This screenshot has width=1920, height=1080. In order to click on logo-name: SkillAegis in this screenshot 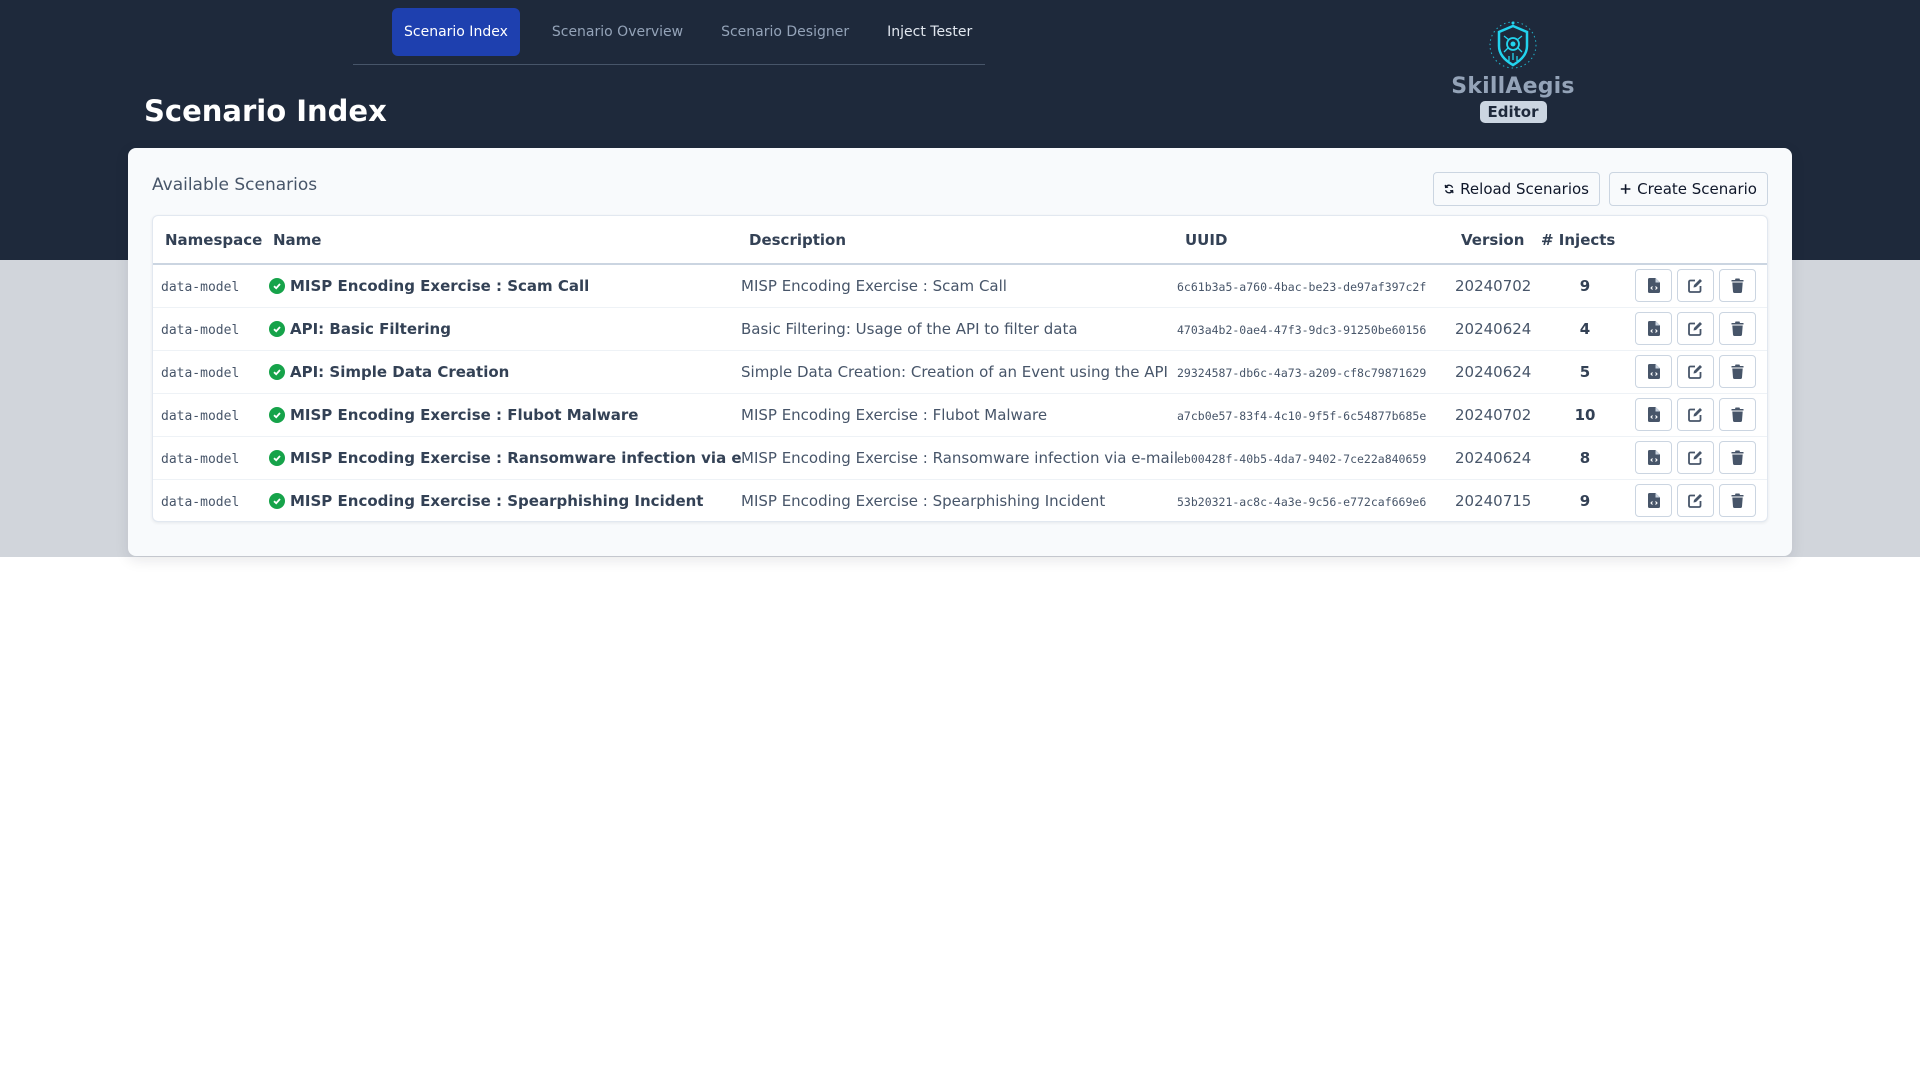, I will do `click(1513, 86)`.